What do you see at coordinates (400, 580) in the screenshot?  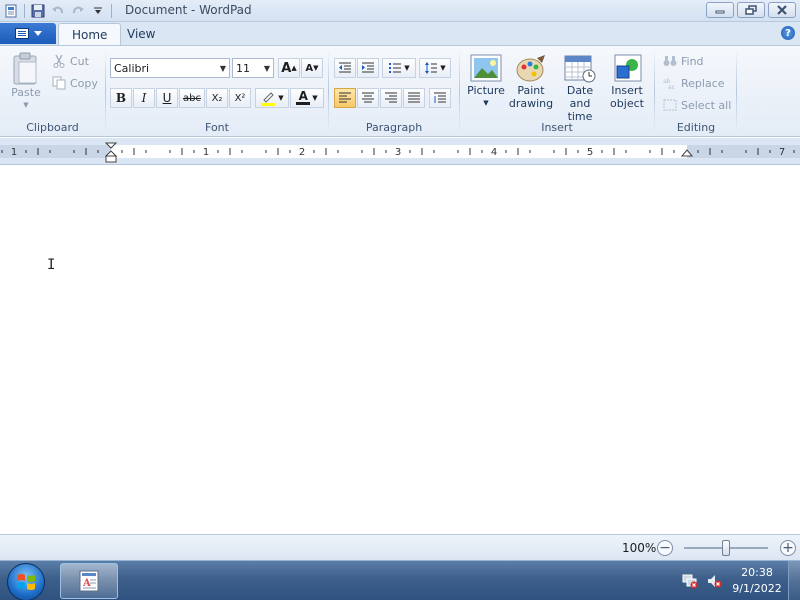 I see `taskbar: A 20:38 9/1/2022` at bounding box center [400, 580].